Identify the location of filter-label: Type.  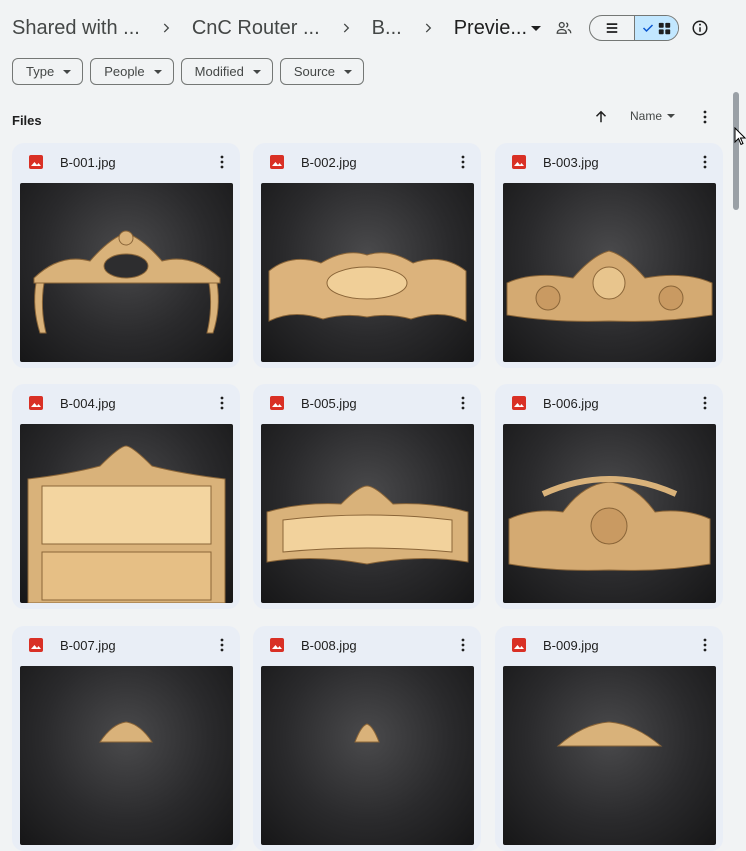
(40, 71).